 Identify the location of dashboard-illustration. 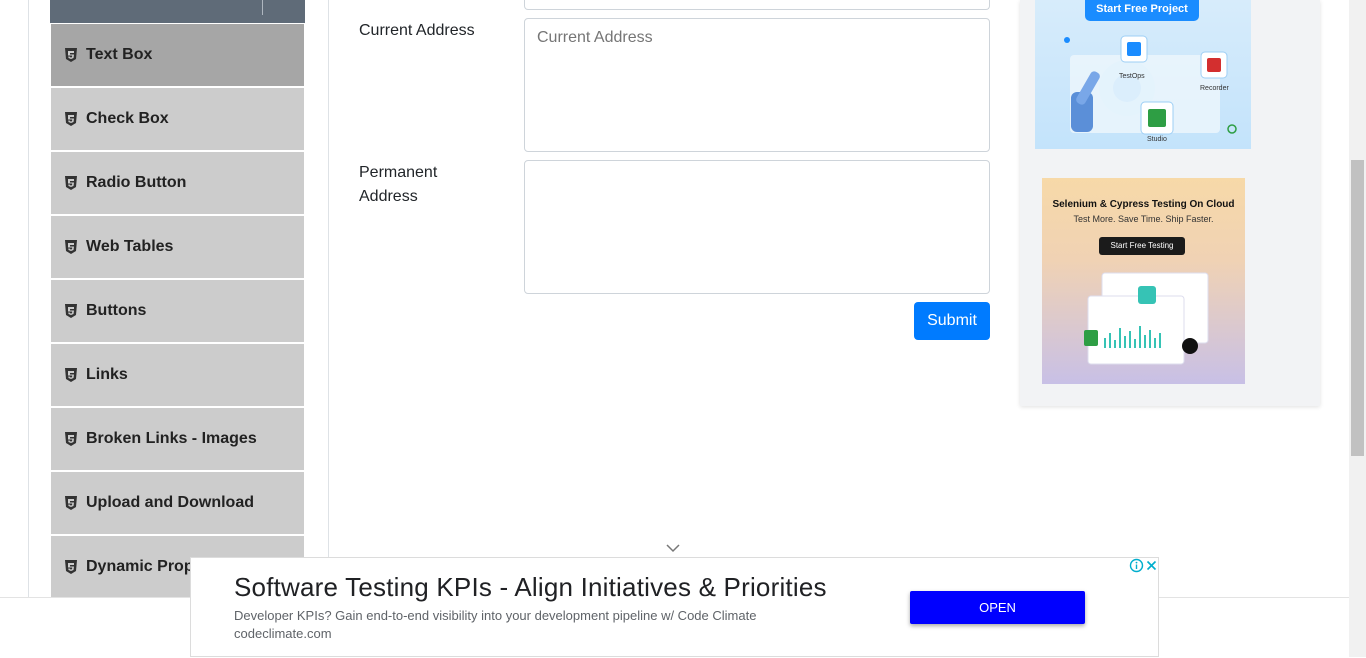
(1146, 318).